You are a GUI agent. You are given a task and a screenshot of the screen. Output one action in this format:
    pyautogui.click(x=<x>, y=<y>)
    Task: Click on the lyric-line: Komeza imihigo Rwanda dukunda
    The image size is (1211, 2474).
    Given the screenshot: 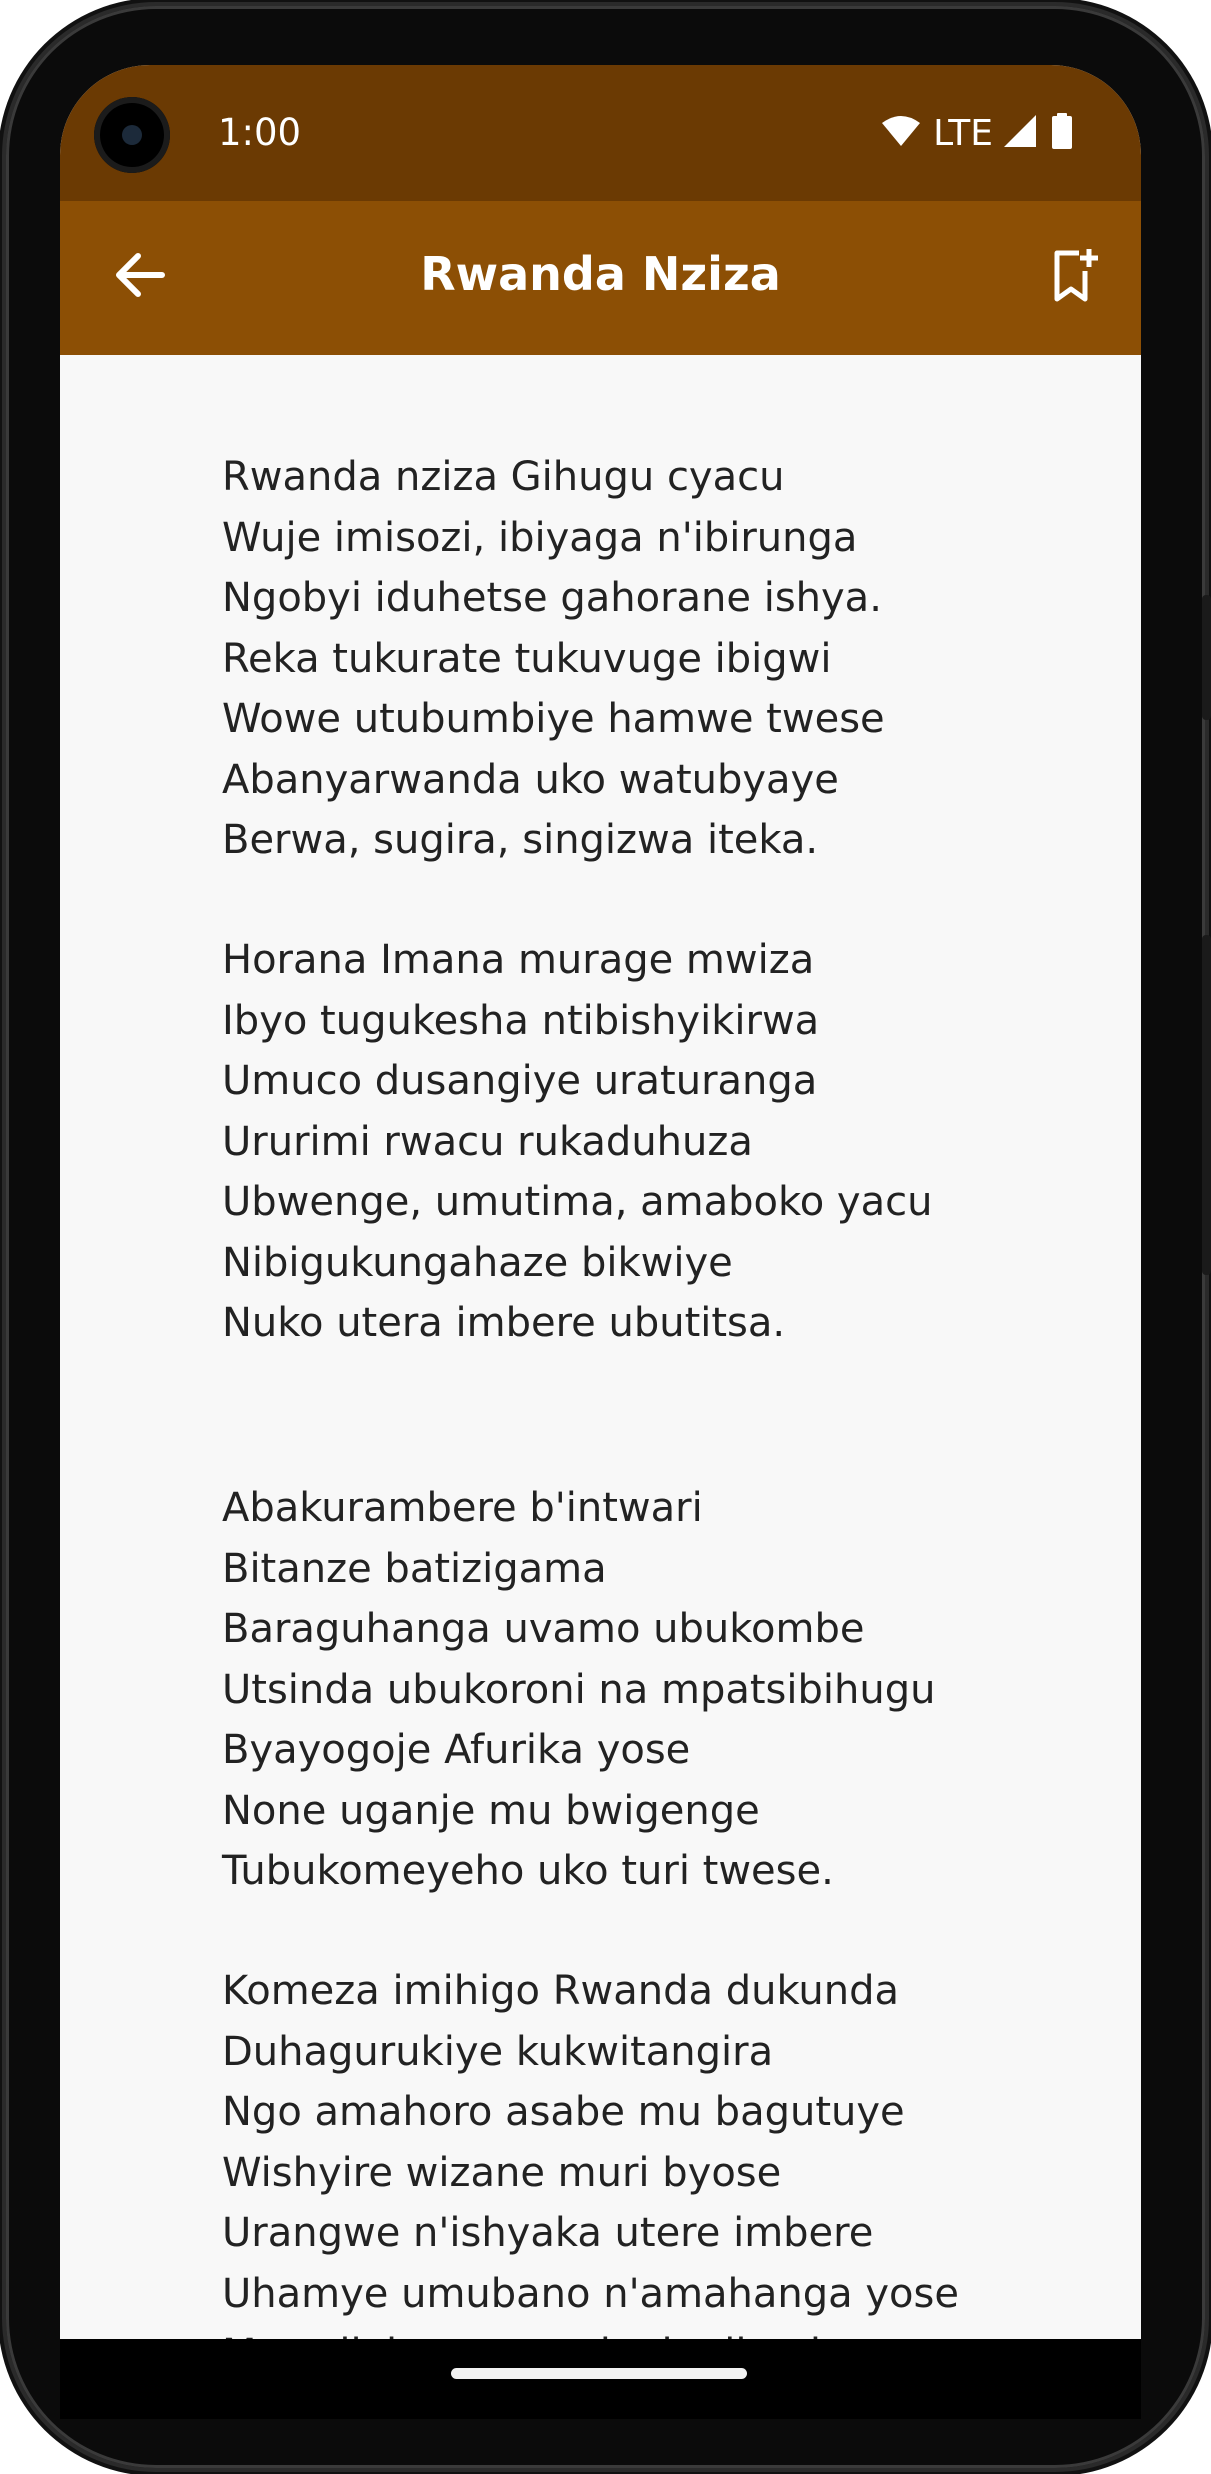 What is the action you would take?
    pyautogui.click(x=561, y=1991)
    